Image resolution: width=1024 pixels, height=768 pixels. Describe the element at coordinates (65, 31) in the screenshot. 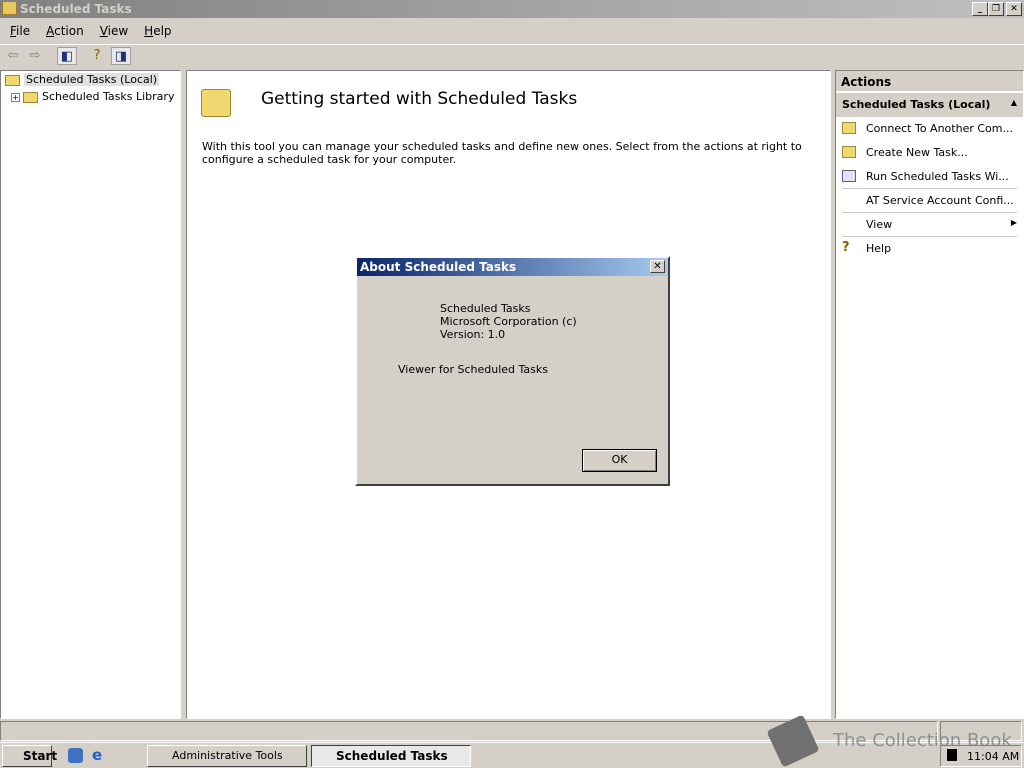

I see `menu-action: Action` at that location.